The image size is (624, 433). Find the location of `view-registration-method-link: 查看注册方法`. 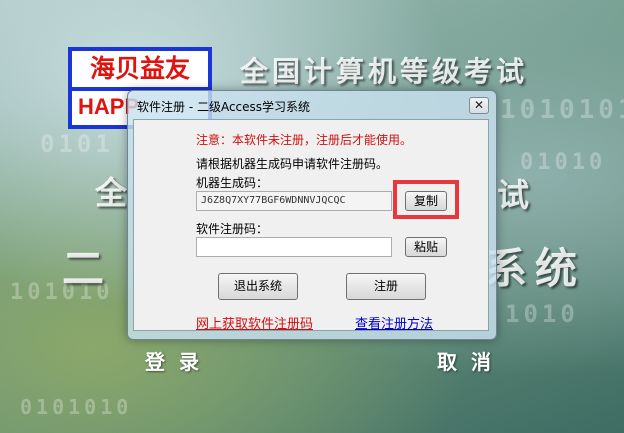

view-registration-method-link: 查看注册方法 is located at coordinates (394, 322).